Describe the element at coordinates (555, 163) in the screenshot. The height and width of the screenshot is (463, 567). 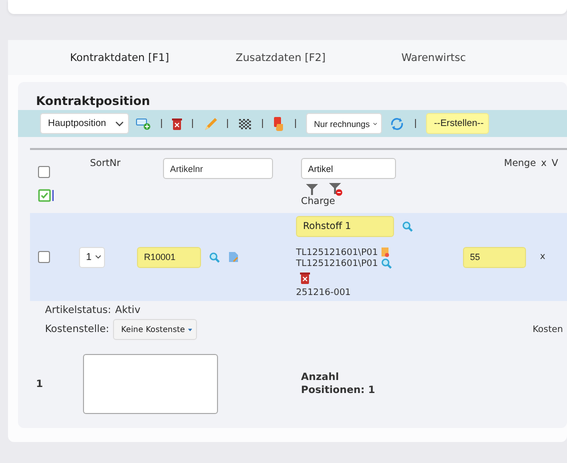
I see `column-header: V` at that location.